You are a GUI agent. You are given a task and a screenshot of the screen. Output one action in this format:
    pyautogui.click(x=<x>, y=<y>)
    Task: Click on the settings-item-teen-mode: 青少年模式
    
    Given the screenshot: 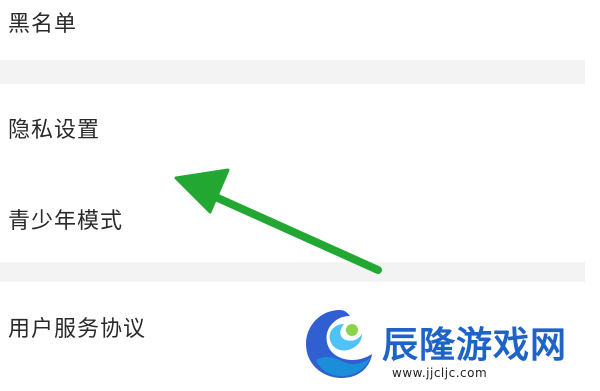 What is the action you would take?
    pyautogui.click(x=300, y=219)
    